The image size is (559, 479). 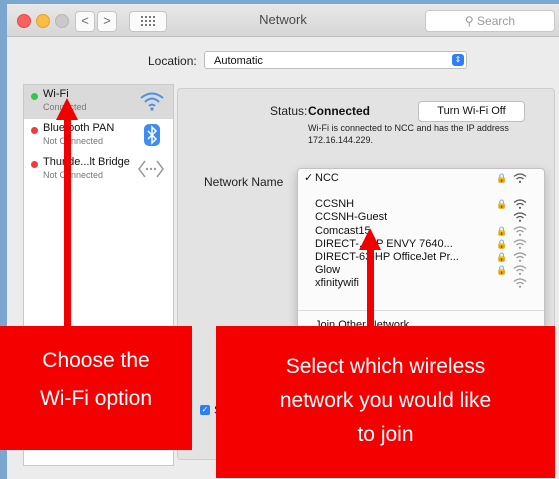 What do you see at coordinates (327, 178) in the screenshot?
I see `network-name: NCC` at bounding box center [327, 178].